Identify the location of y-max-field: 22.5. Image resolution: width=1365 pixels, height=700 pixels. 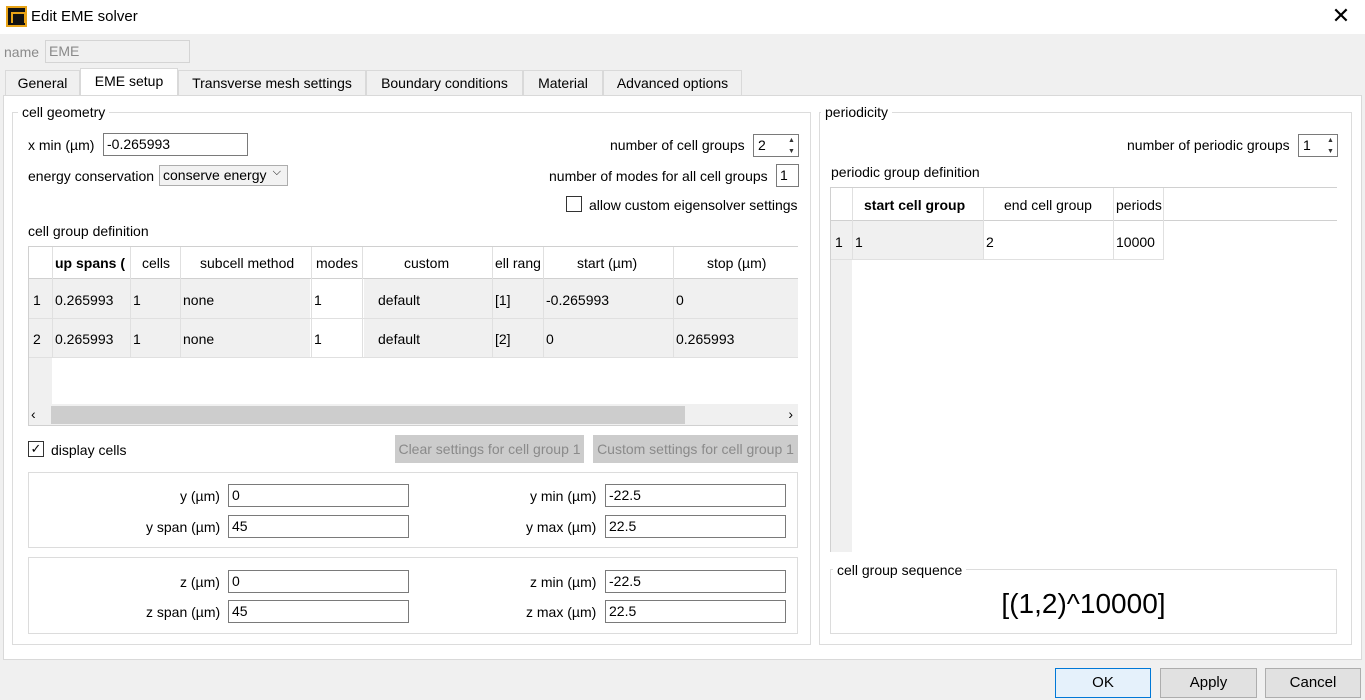
(695, 526).